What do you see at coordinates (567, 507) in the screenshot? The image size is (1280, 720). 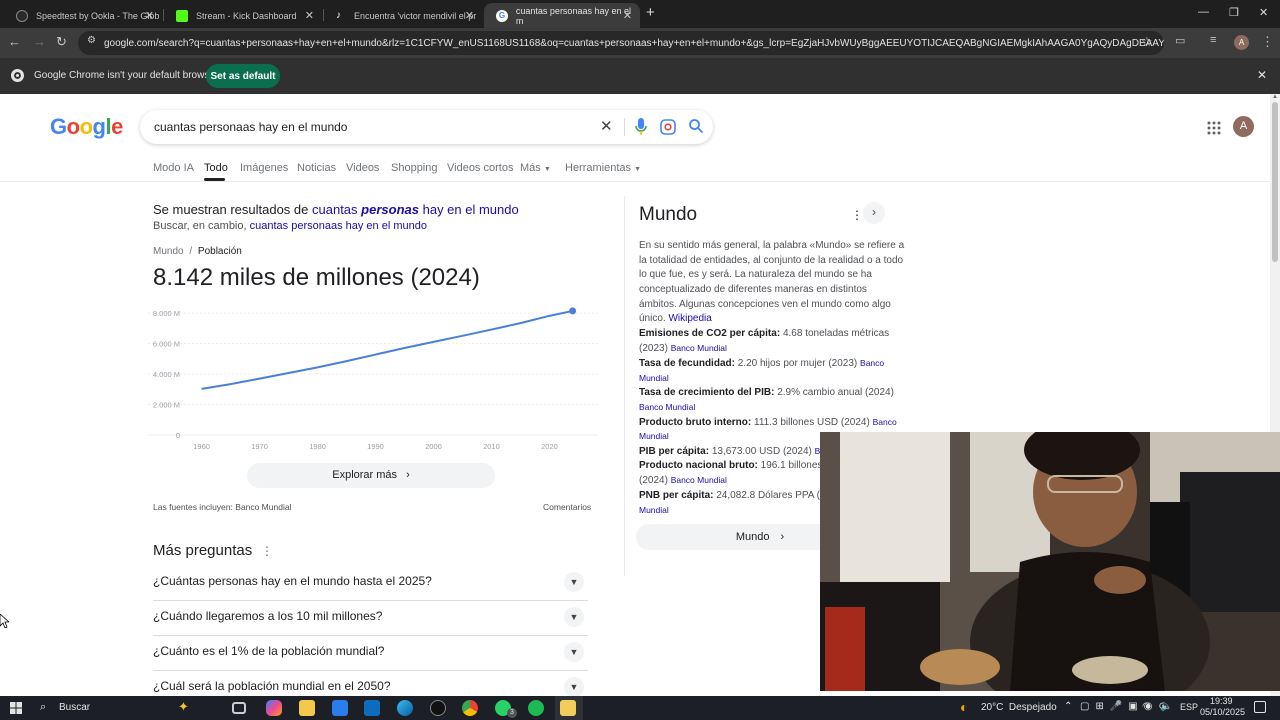 I see `feedback-link: Comentarios` at bounding box center [567, 507].